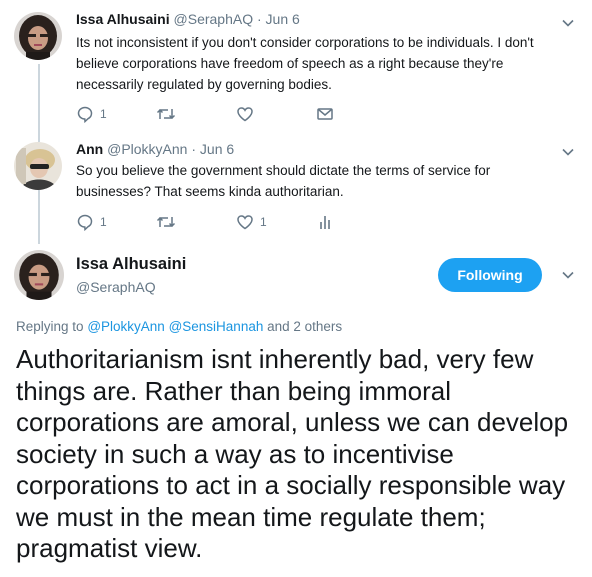 This screenshot has height=577, width=592. I want to click on following-button: Following, so click(490, 275).